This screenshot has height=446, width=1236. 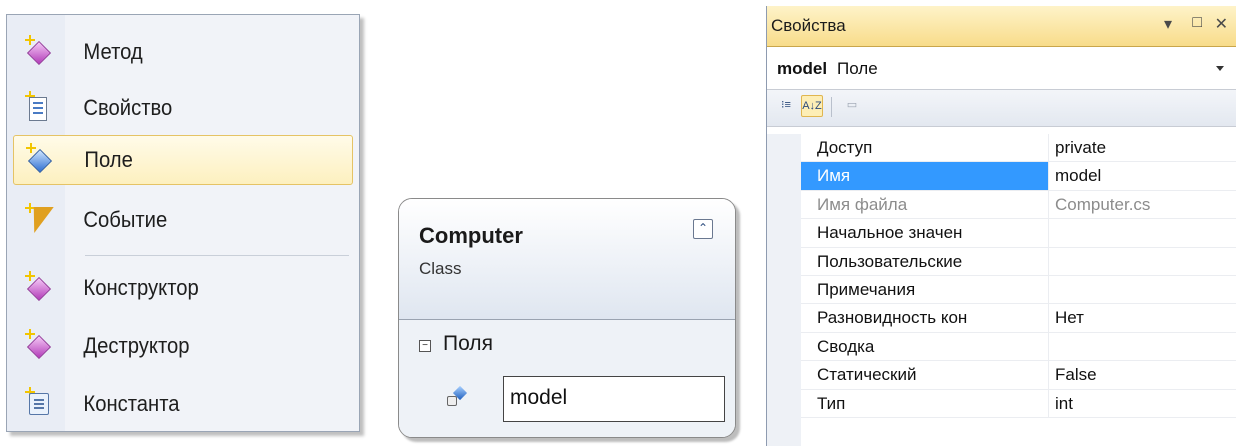 What do you see at coordinates (925, 261) in the screenshot?
I see `property-name: Пользовательские` at bounding box center [925, 261].